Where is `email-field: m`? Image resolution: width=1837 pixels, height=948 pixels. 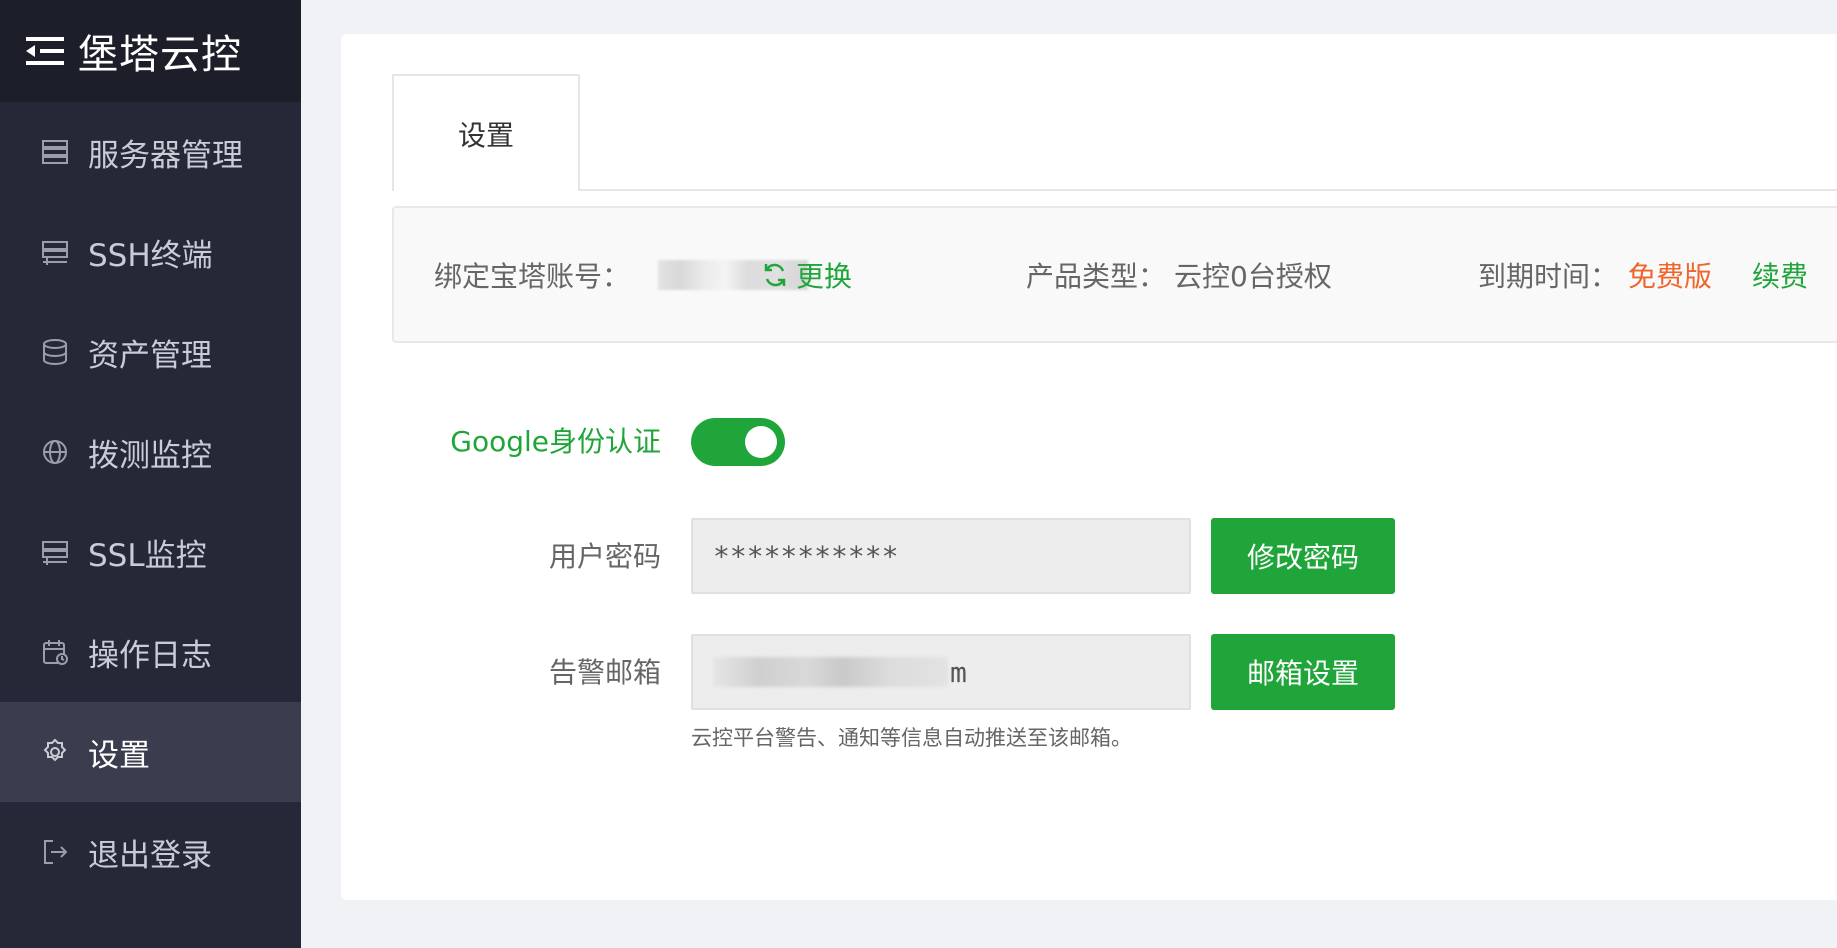 email-field: m is located at coordinates (941, 672).